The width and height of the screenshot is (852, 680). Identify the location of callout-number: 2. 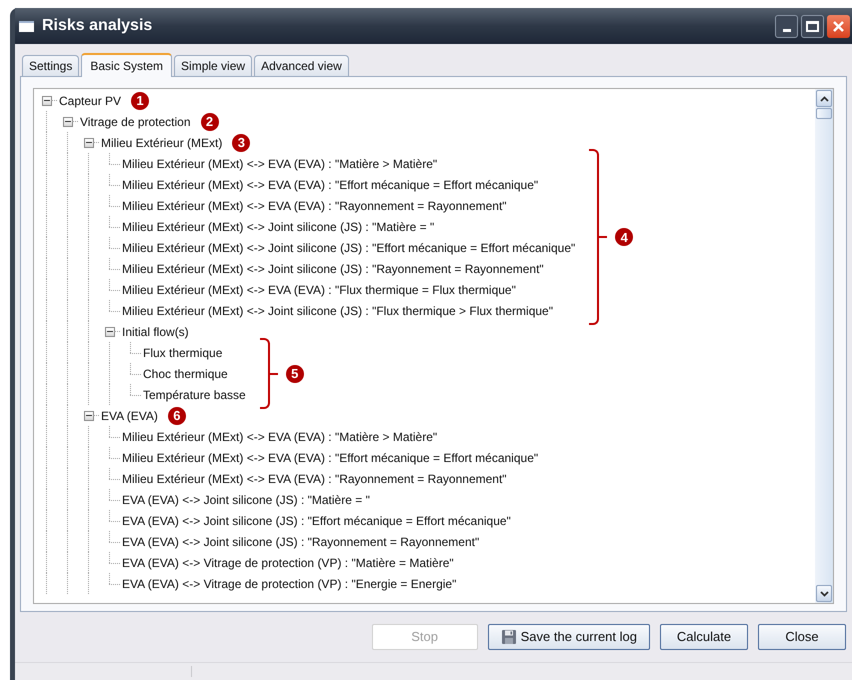
(209, 121).